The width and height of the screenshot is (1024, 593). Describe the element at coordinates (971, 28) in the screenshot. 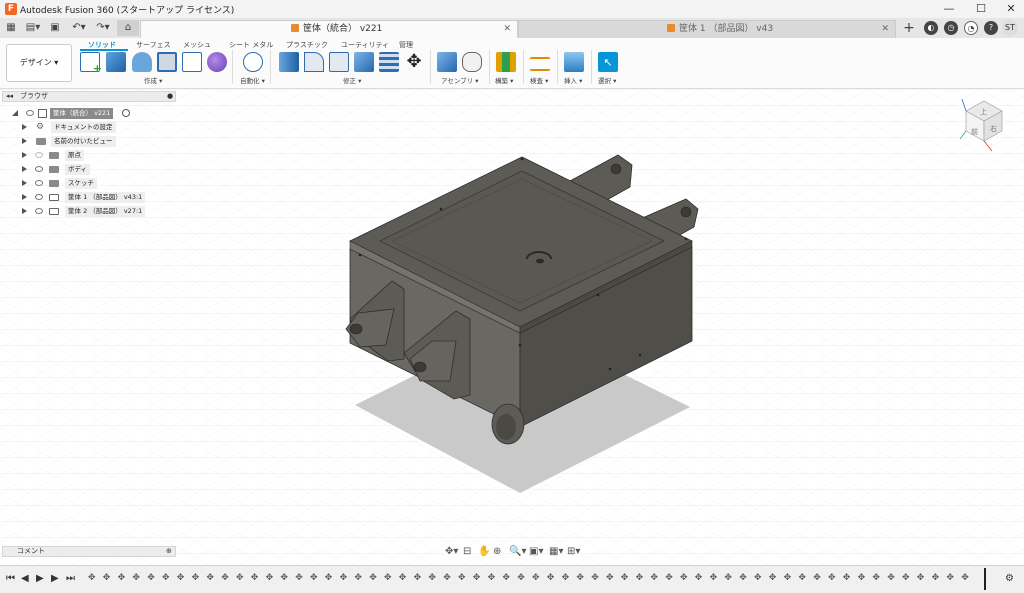

I see `notifications-icon: ◔` at that location.